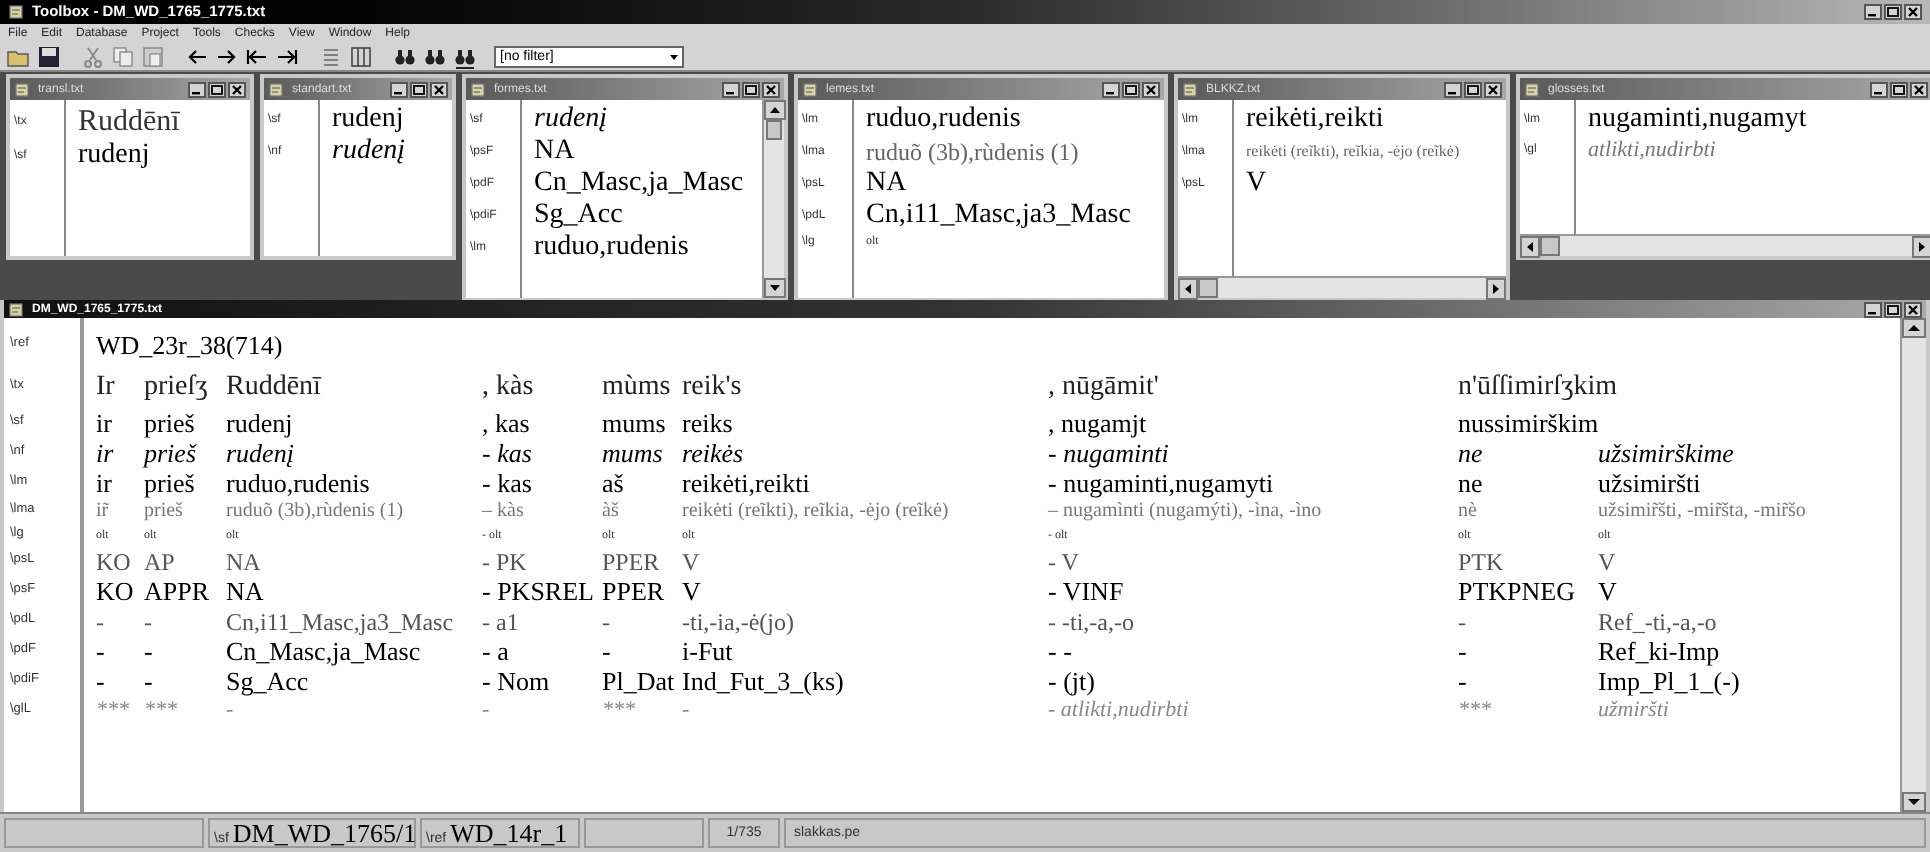 This screenshot has height=852, width=1930. I want to click on annotation-text: reikės, so click(713, 453).